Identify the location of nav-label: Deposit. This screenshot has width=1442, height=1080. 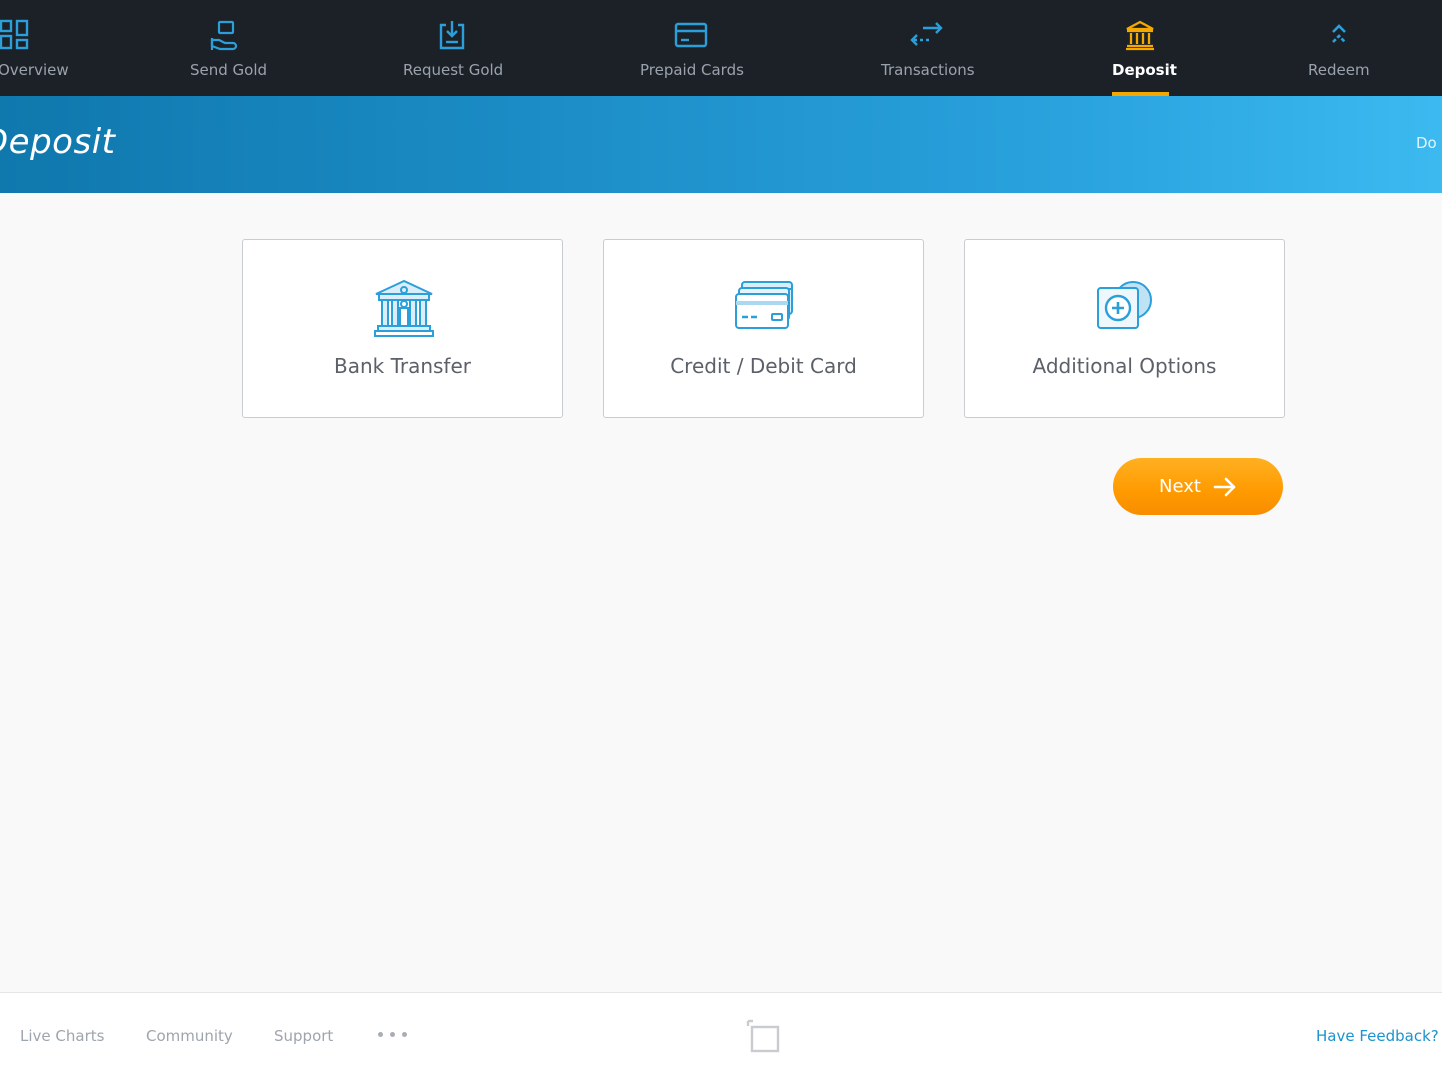
(1144, 70).